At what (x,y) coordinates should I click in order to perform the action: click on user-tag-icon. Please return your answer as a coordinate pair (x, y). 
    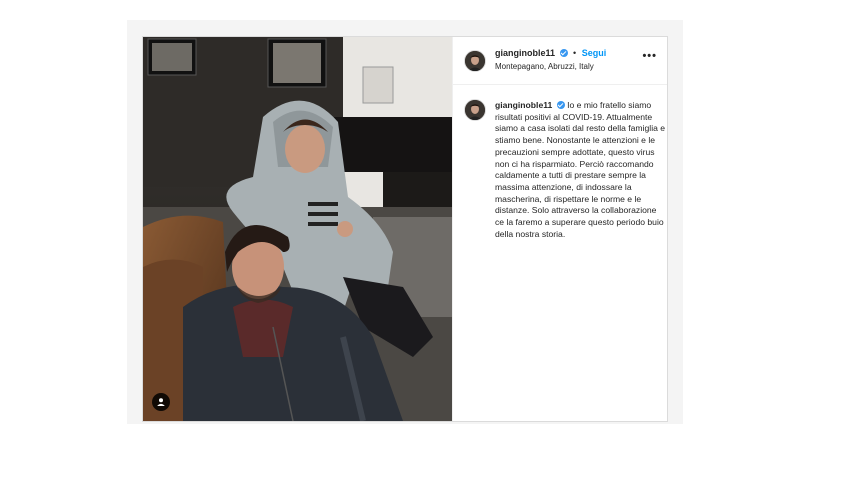
    Looking at the image, I should click on (161, 402).